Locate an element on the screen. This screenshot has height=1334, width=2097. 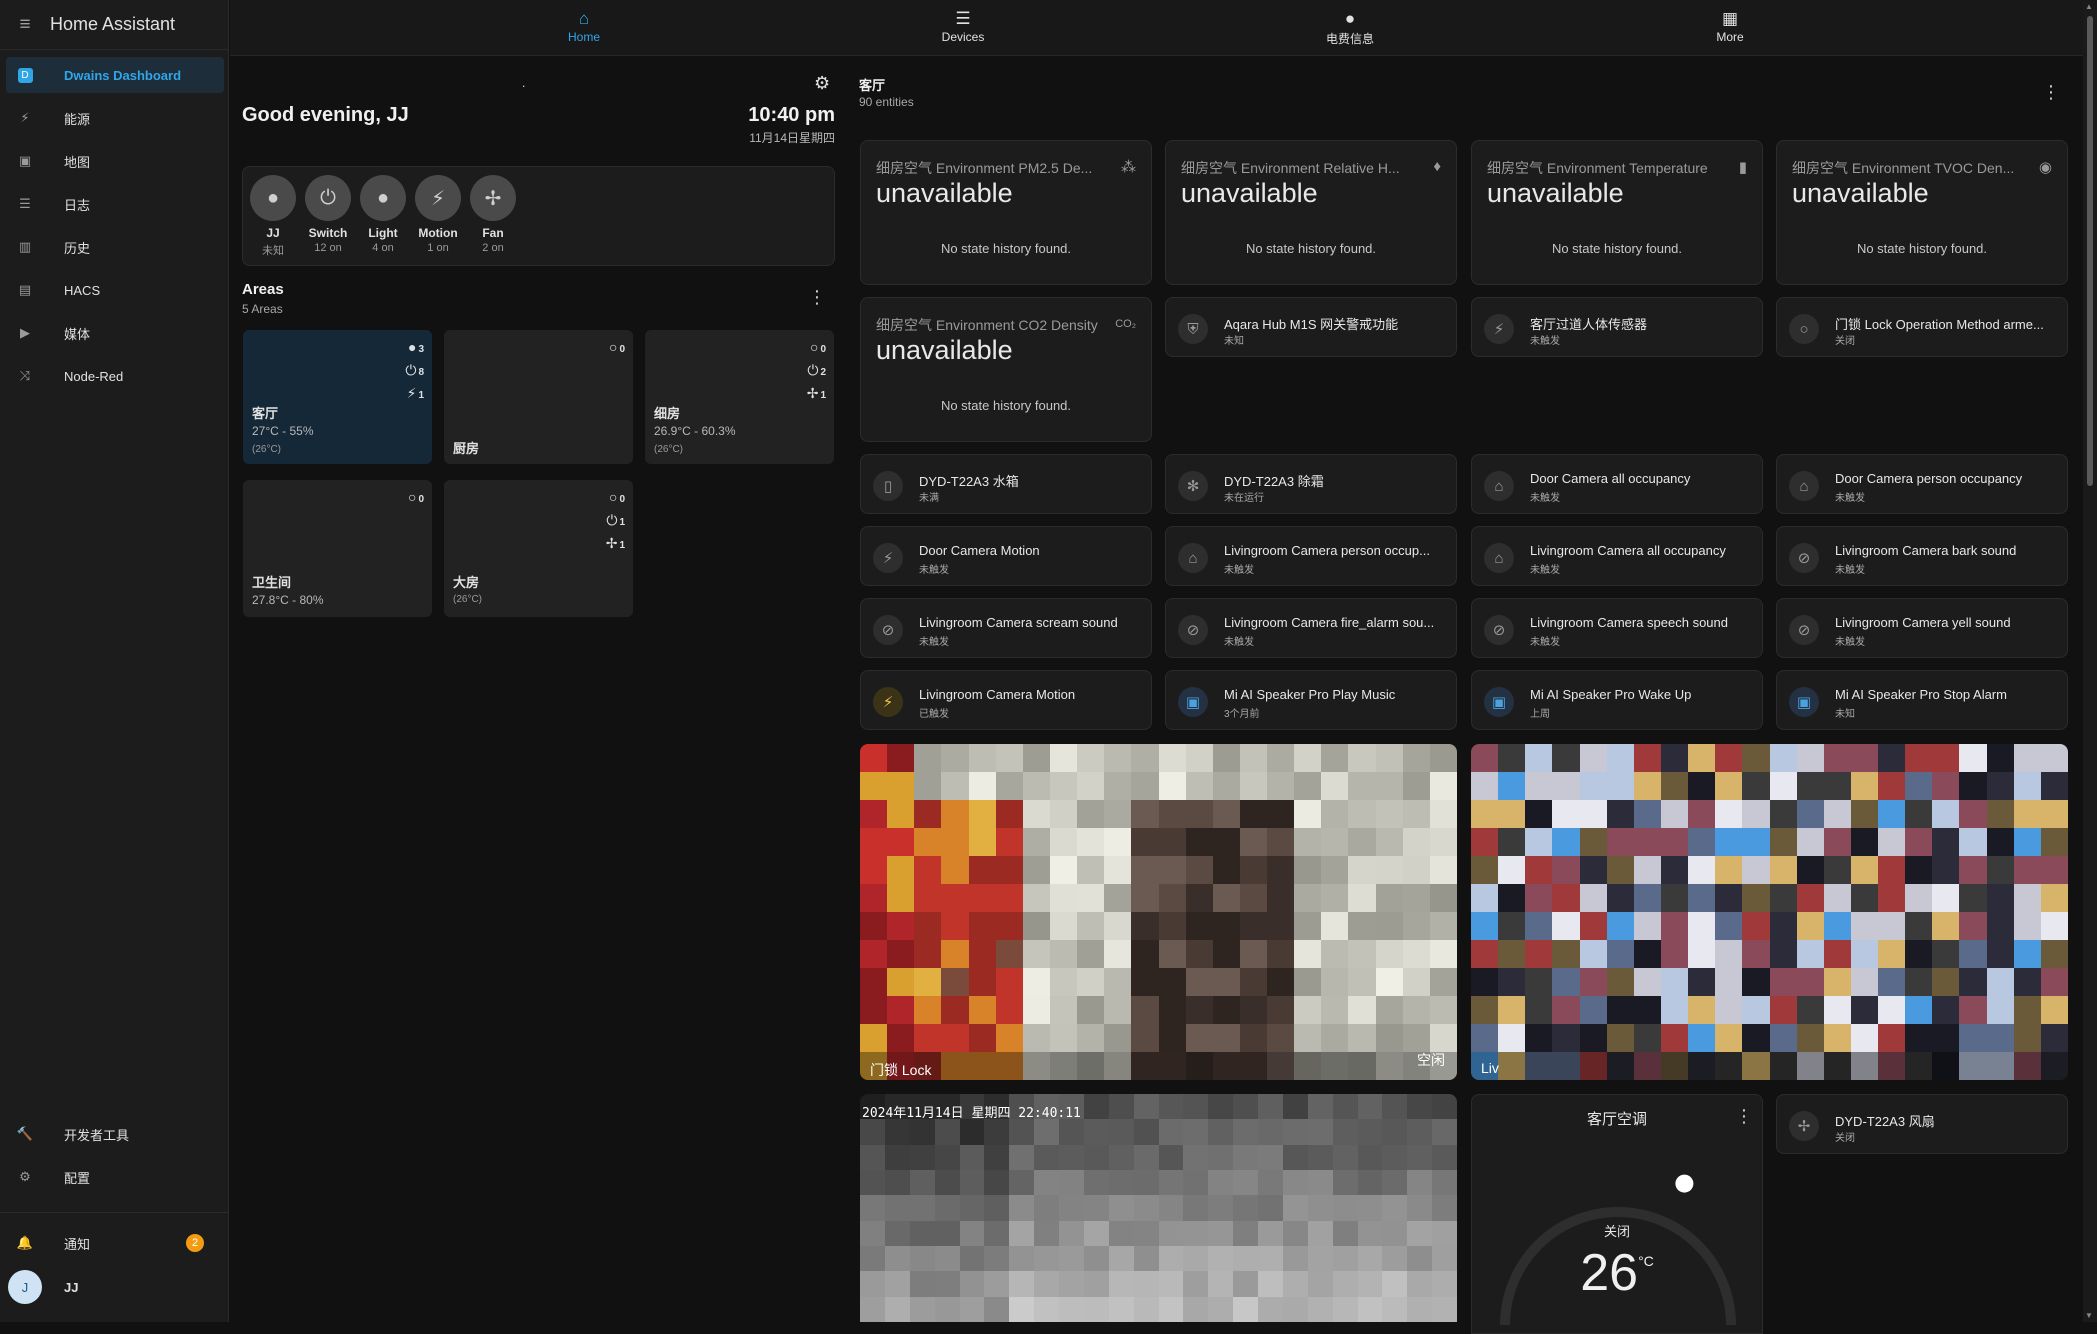
gear-icon: ⚙ is located at coordinates (822, 83).